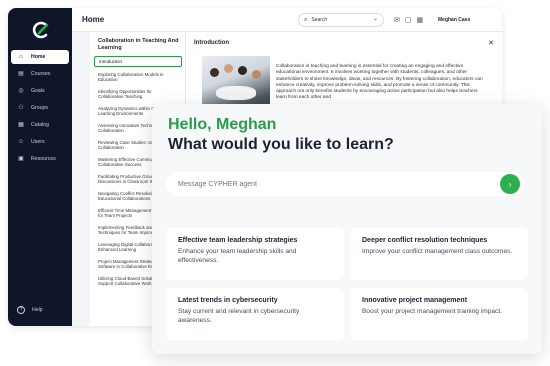 The height and width of the screenshot is (366, 550). What do you see at coordinates (345, 184) in the screenshot?
I see `message-input` at bounding box center [345, 184].